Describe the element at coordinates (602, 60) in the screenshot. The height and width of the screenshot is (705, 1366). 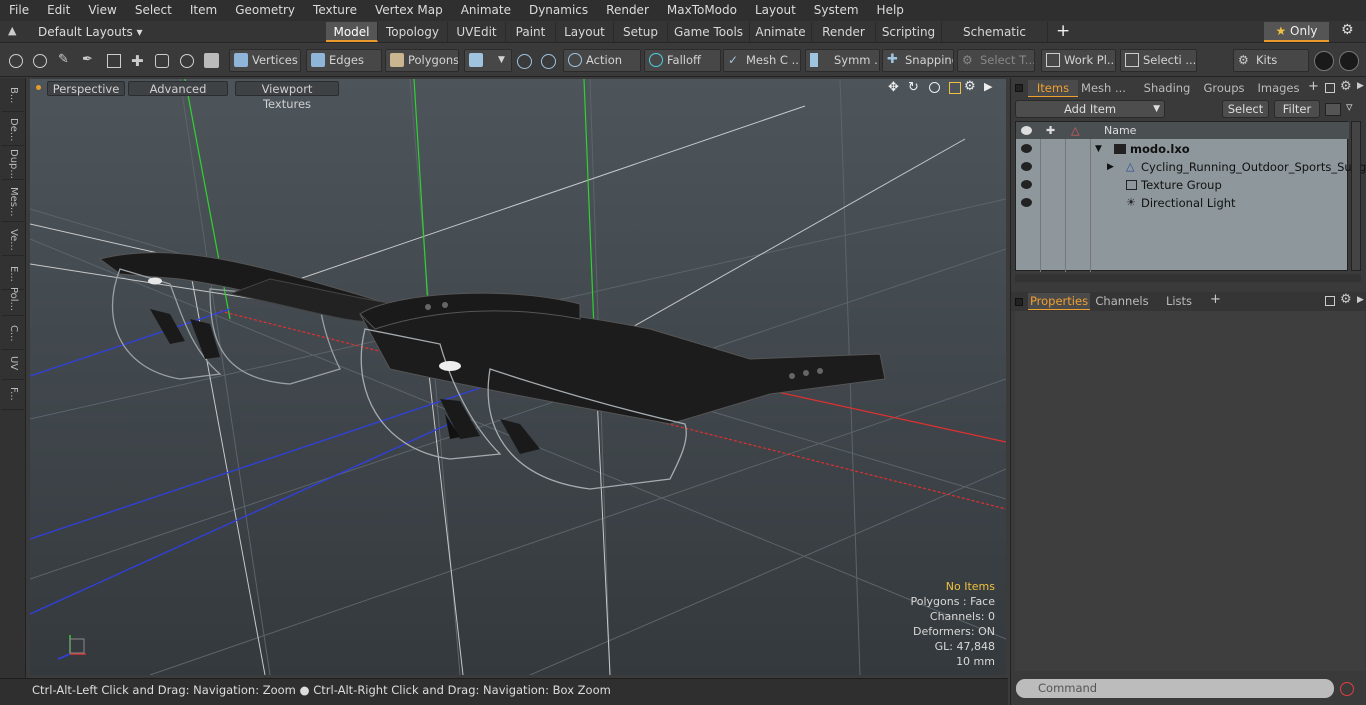
I see `action-center-button: Action` at that location.